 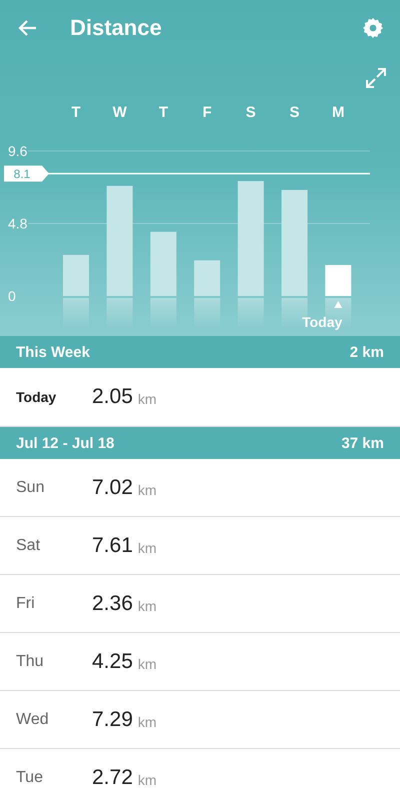 What do you see at coordinates (33, 719) in the screenshot?
I see `day-name: Wed` at bounding box center [33, 719].